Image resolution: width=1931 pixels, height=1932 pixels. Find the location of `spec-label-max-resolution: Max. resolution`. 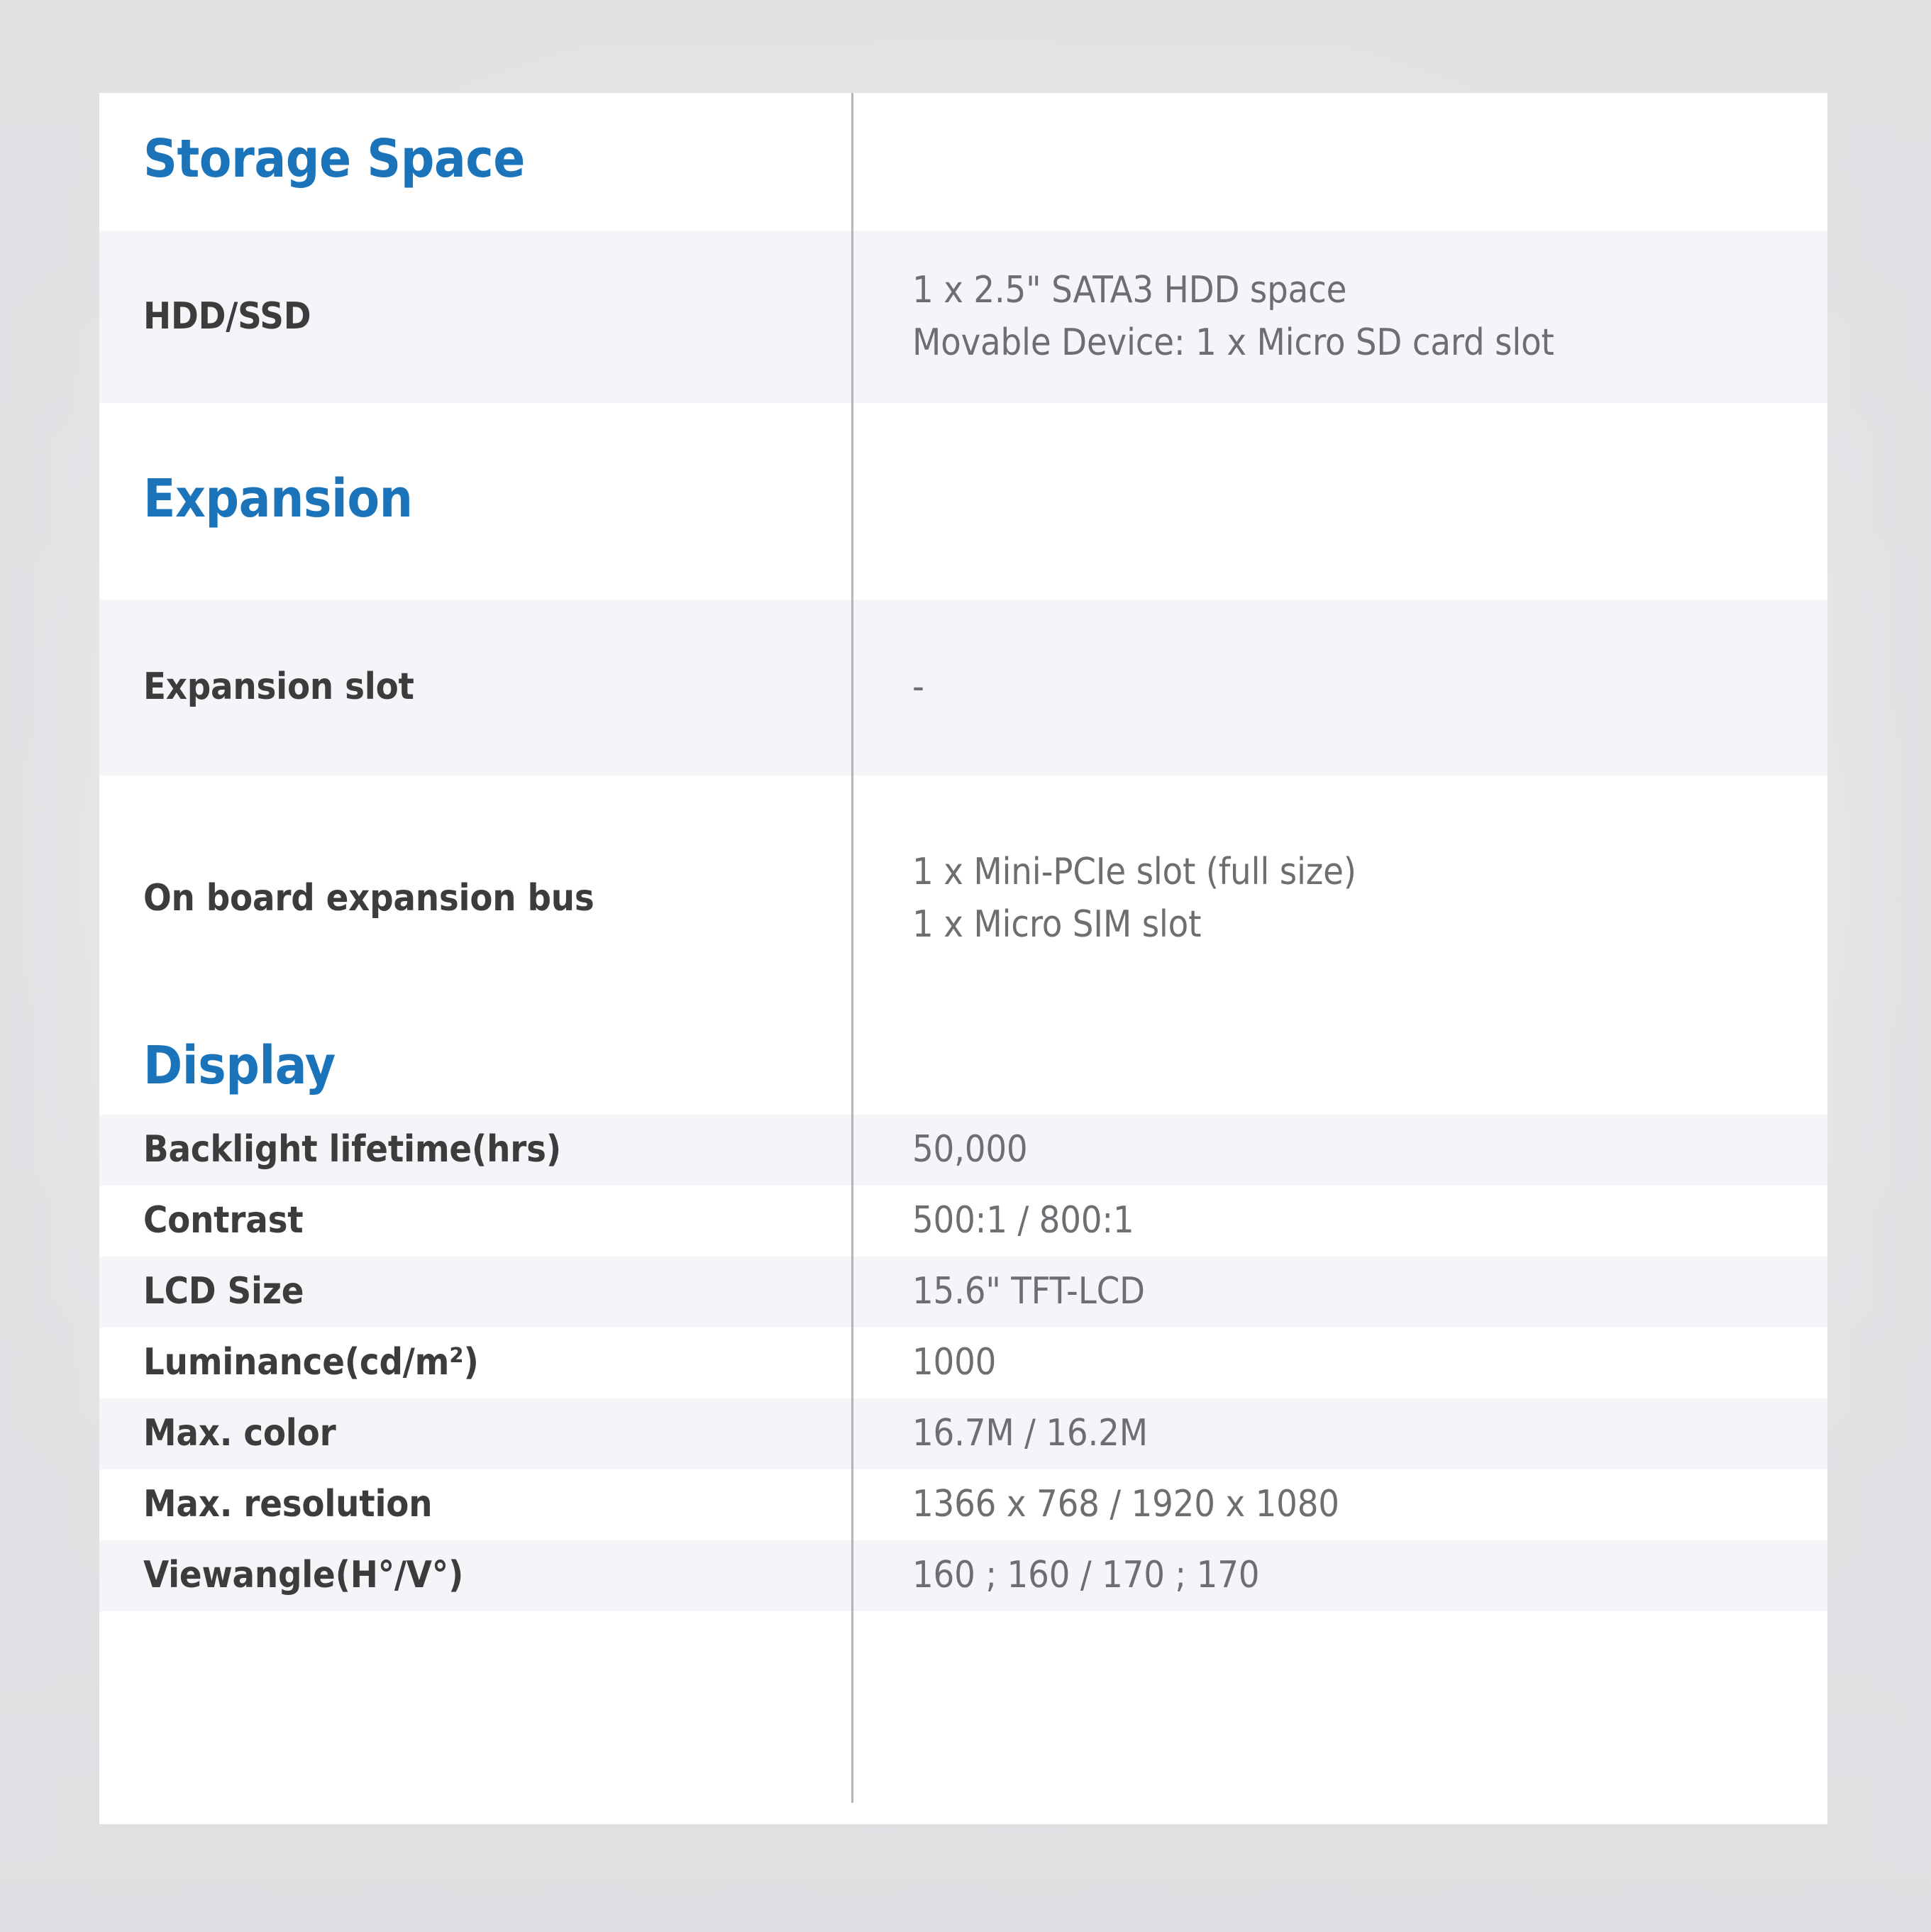

spec-label-max-resolution: Max. resolution is located at coordinates (288, 1504).